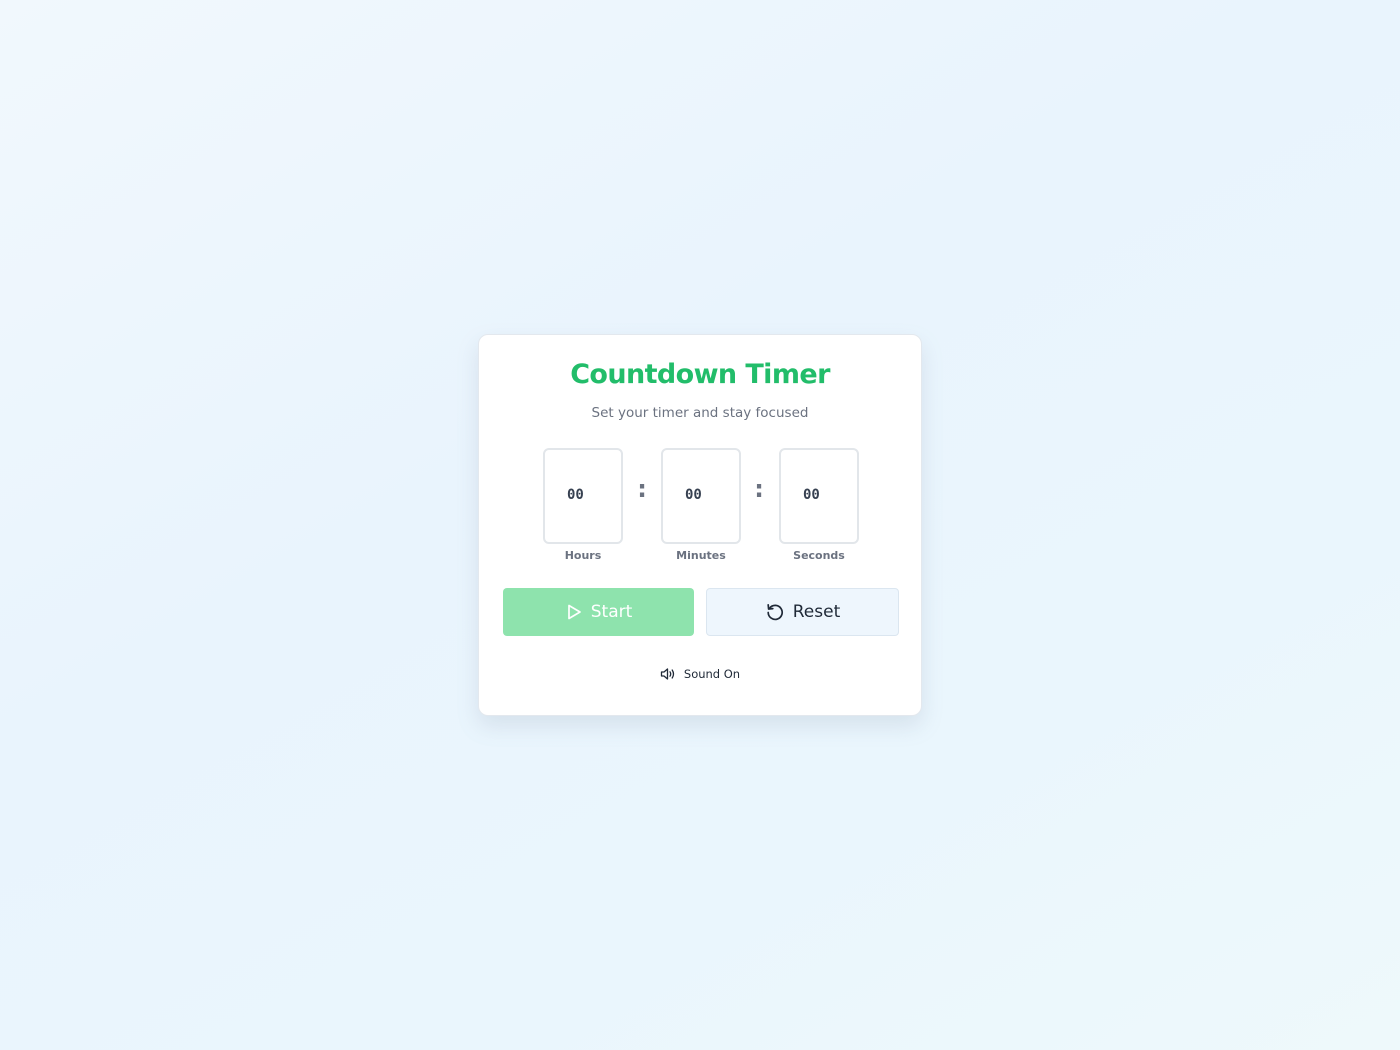 The height and width of the screenshot is (1050, 1400). What do you see at coordinates (668, 674) in the screenshot?
I see `speaker-icon` at bounding box center [668, 674].